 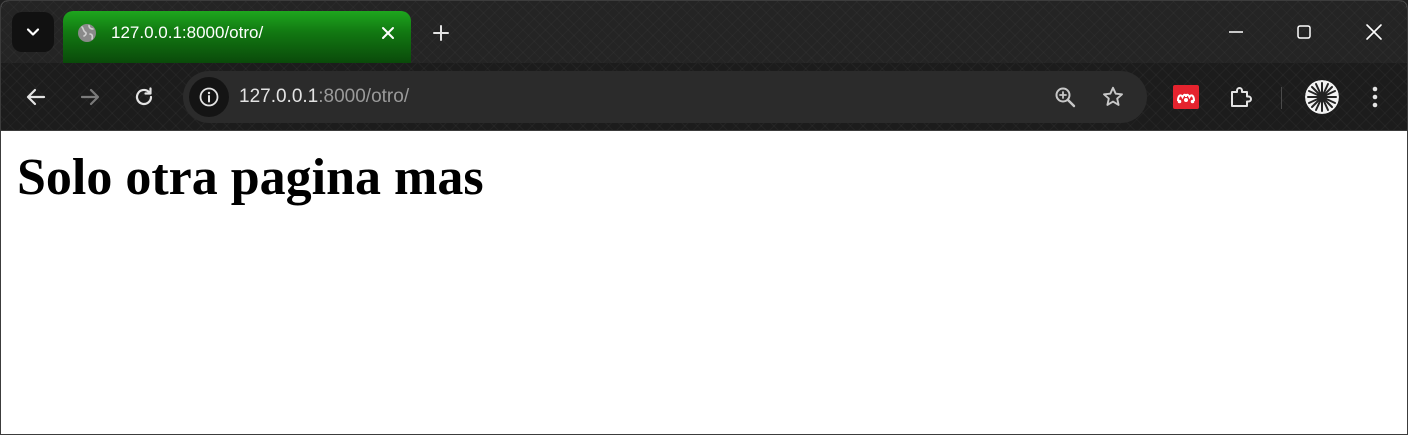 I want to click on star-icon, so click(x=1113, y=96).